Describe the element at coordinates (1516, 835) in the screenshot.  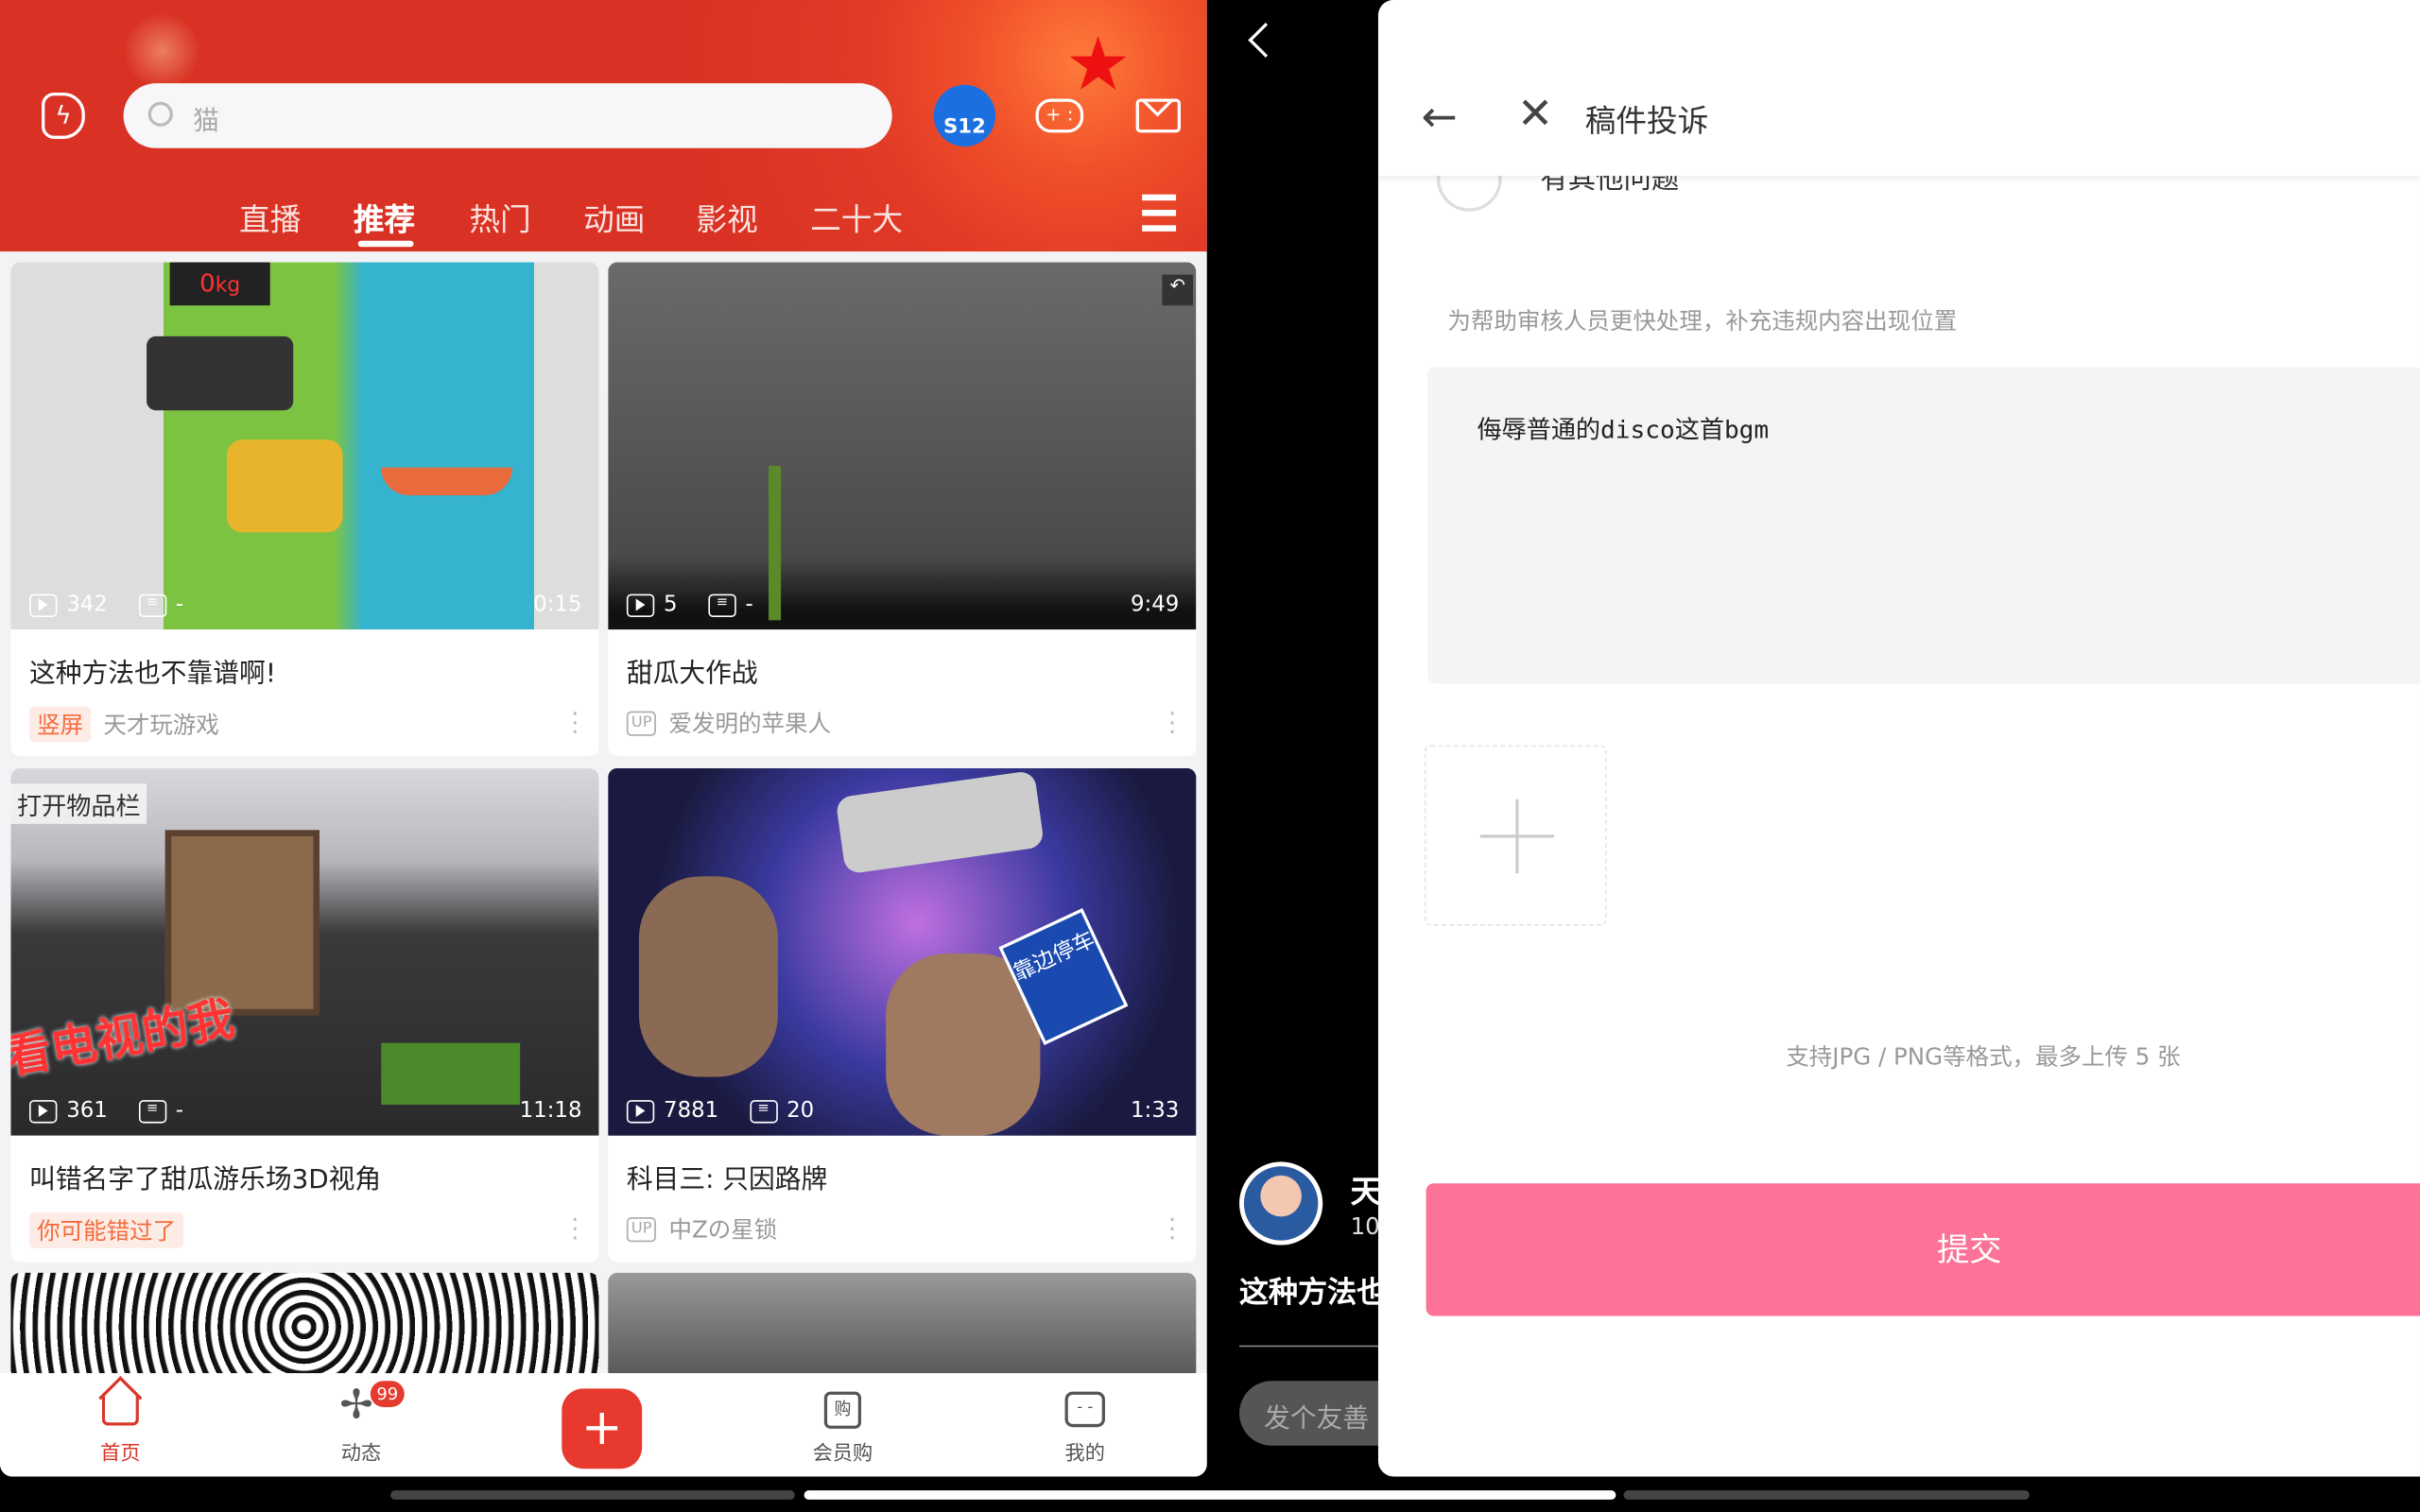
I see `upload-image-button` at that location.